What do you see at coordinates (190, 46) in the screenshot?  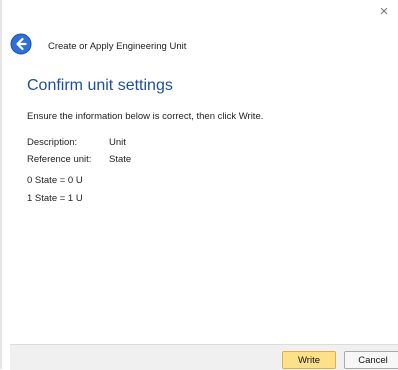 I see `wizard-header: Create or Apply Engineering Unit` at bounding box center [190, 46].